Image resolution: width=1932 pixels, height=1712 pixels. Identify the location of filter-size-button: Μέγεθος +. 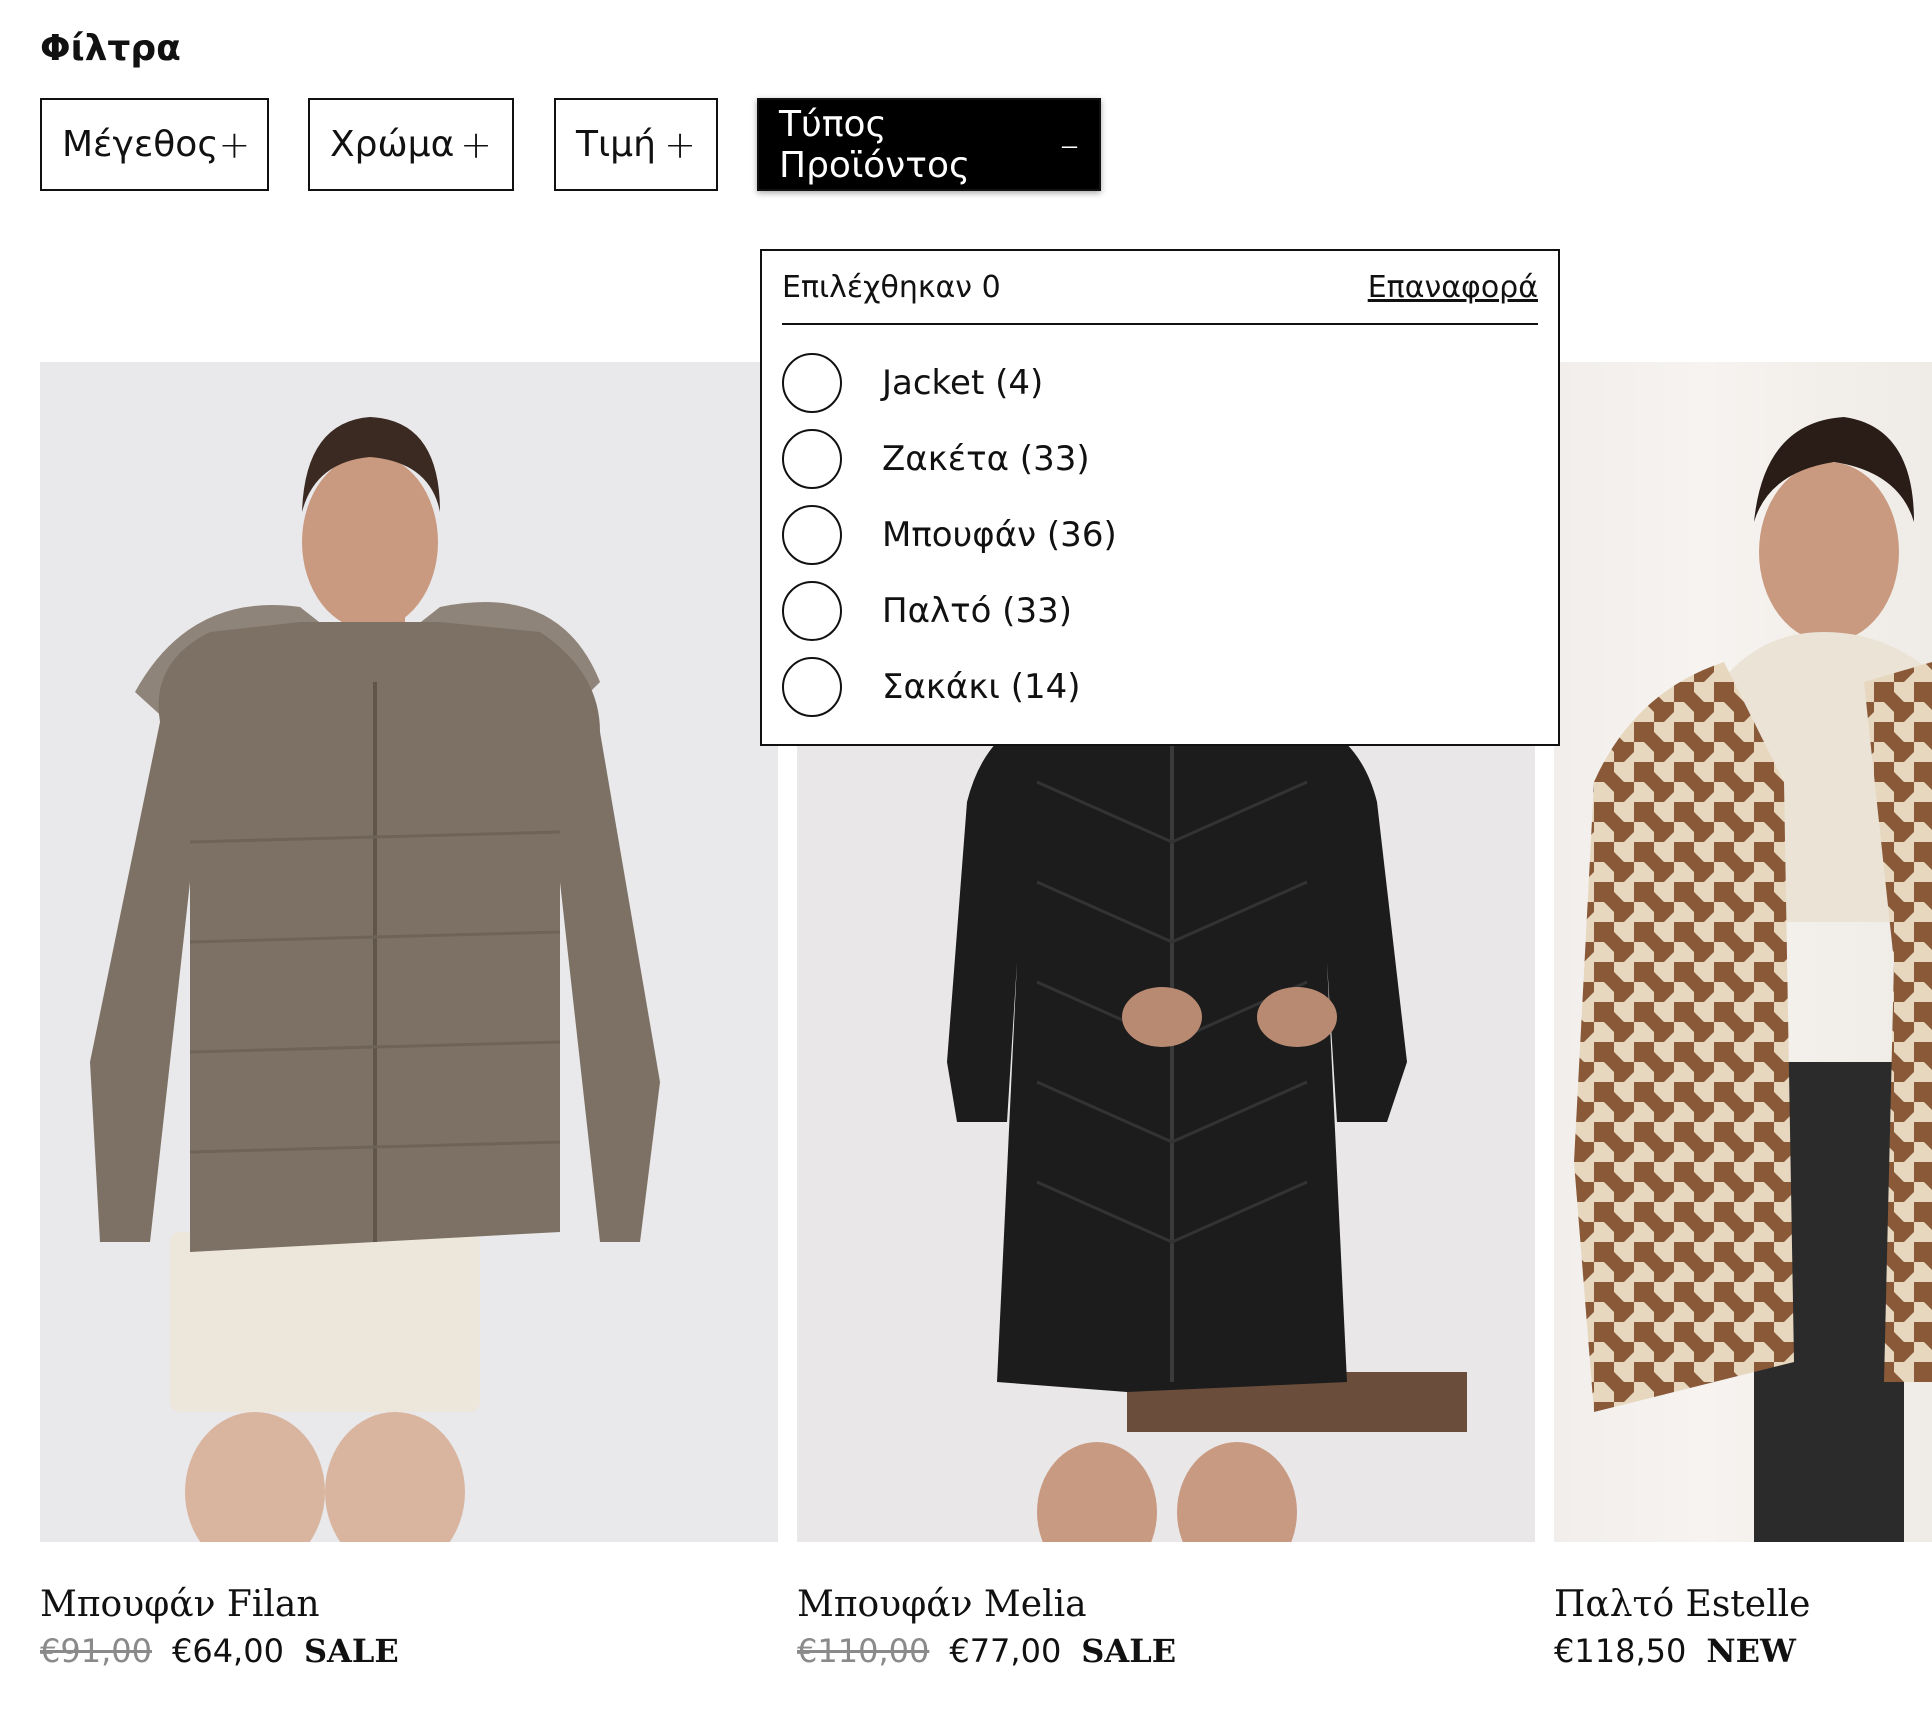
(154, 144).